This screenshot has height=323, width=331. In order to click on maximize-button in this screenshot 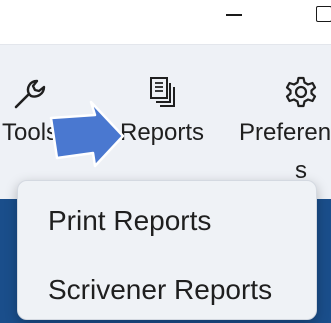, I will do `click(318, 15)`.